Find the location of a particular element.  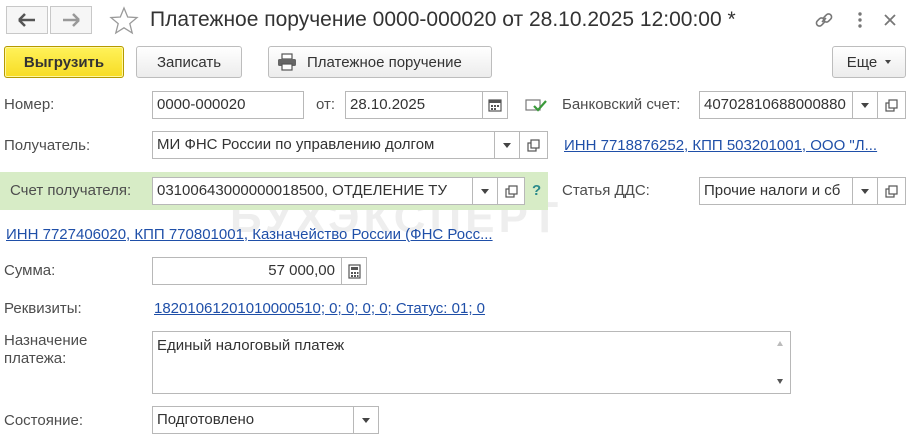

bank-account-dropdown-button is located at coordinates (865, 105).